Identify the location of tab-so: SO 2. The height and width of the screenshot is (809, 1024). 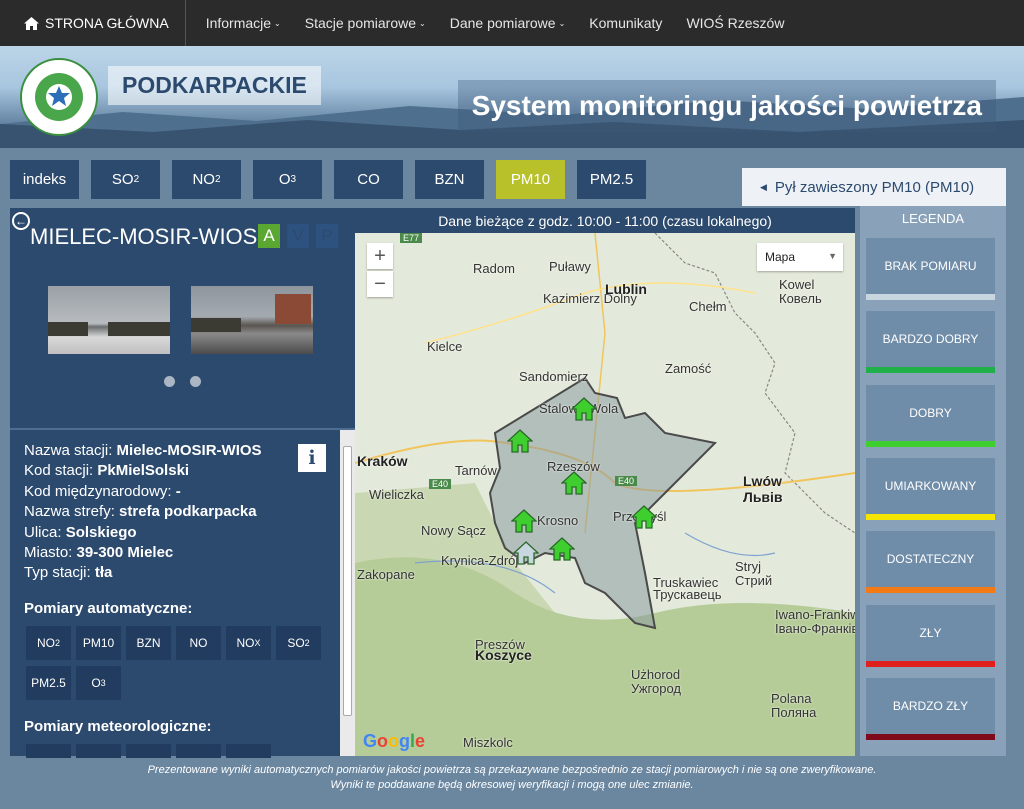
(125, 179).